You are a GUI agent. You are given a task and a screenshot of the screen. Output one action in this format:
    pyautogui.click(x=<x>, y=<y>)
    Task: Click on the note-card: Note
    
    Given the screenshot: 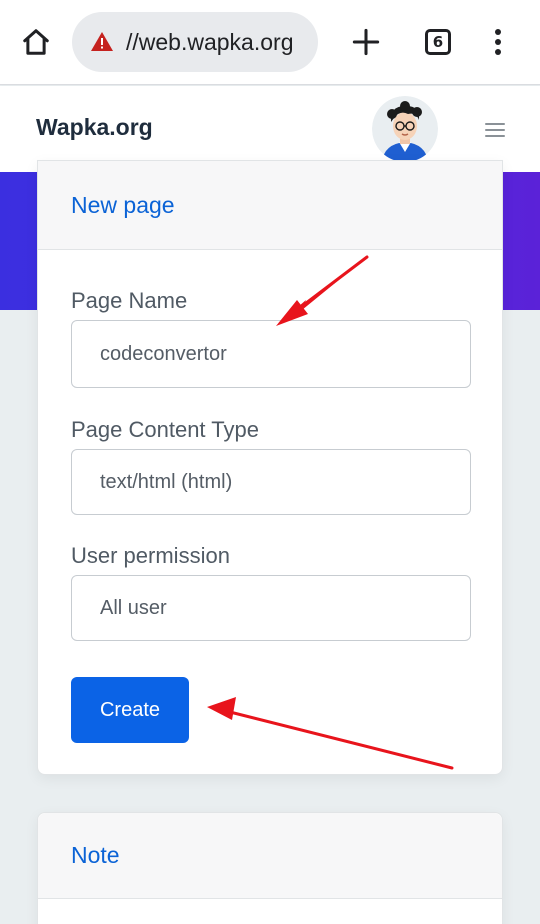 What is the action you would take?
    pyautogui.click(x=270, y=868)
    